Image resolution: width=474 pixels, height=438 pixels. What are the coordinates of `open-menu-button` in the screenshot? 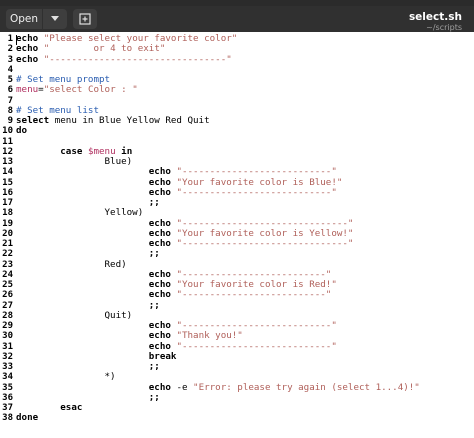 It's located at (55, 19).